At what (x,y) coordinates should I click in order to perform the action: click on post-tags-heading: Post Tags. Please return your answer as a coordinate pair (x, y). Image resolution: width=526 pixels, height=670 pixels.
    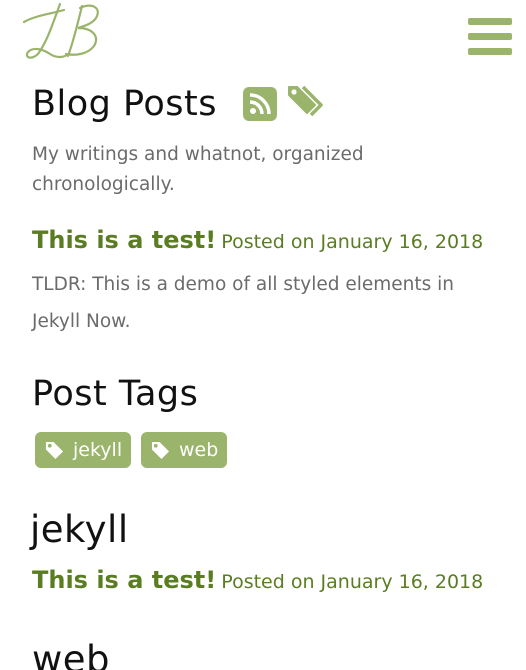
    Looking at the image, I should click on (115, 394).